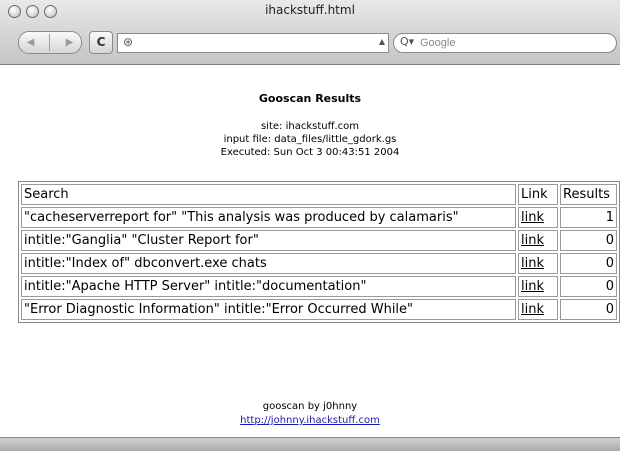 The height and width of the screenshot is (451, 620). I want to click on forward-arrow-icon: ▶, so click(69, 42).